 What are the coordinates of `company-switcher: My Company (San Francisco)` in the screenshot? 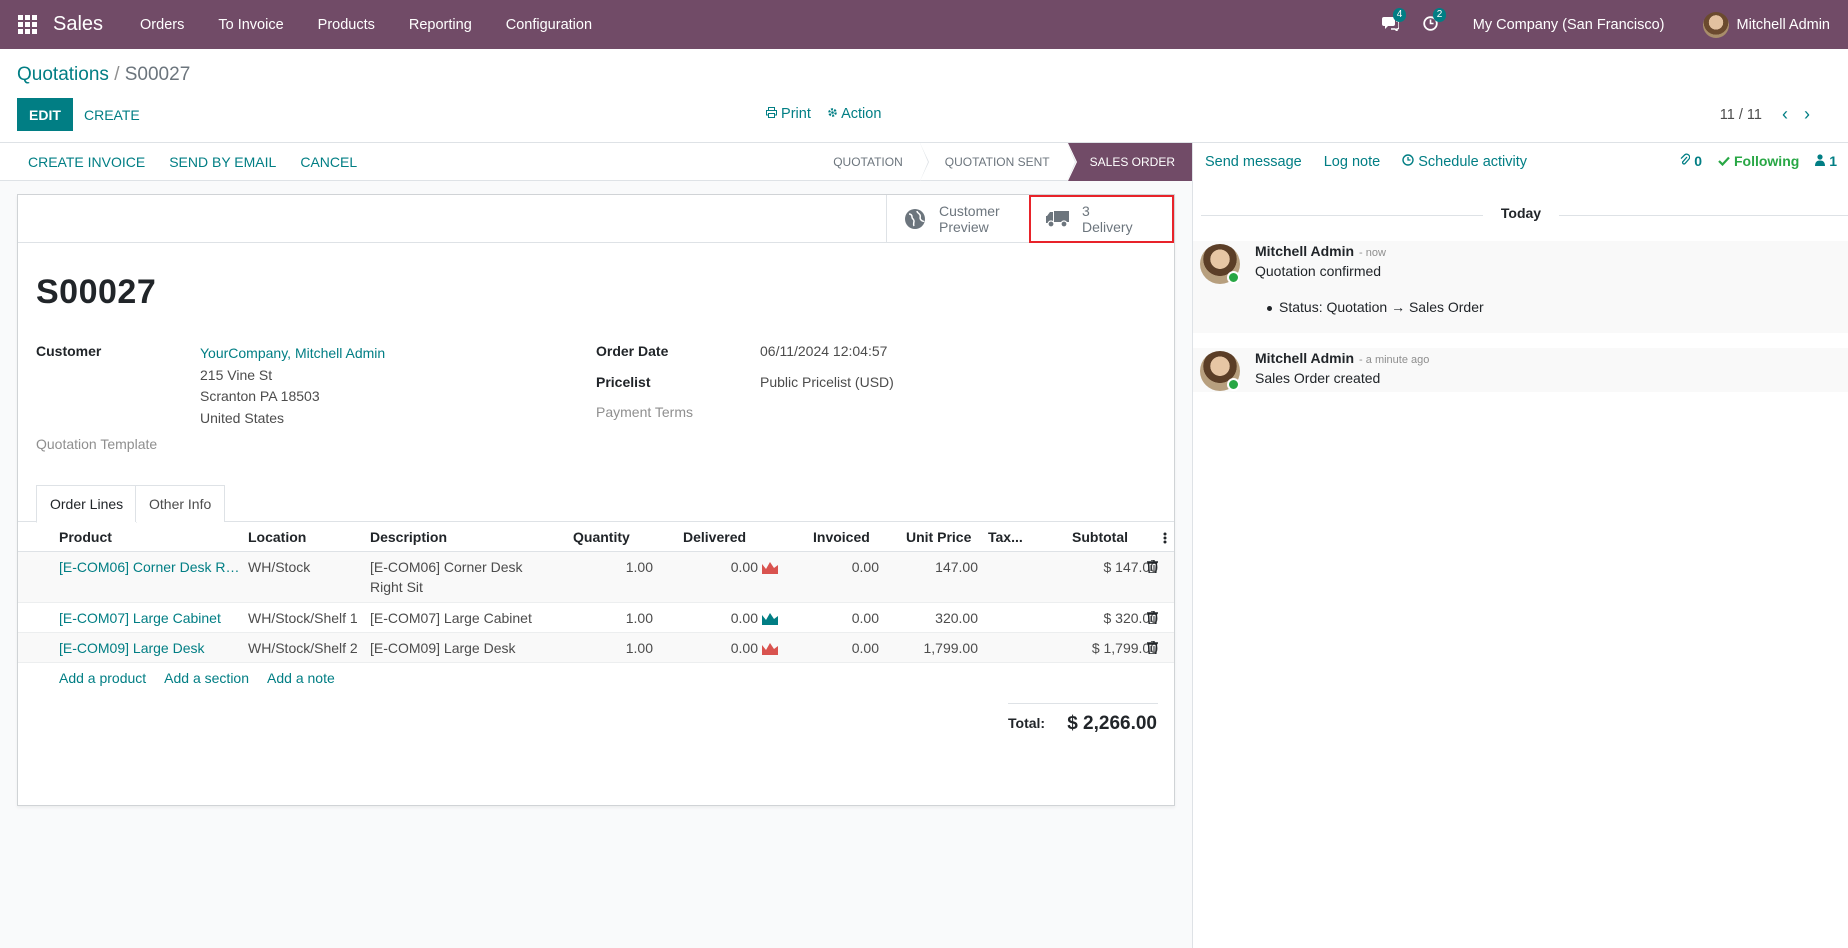 It's located at (1569, 25).